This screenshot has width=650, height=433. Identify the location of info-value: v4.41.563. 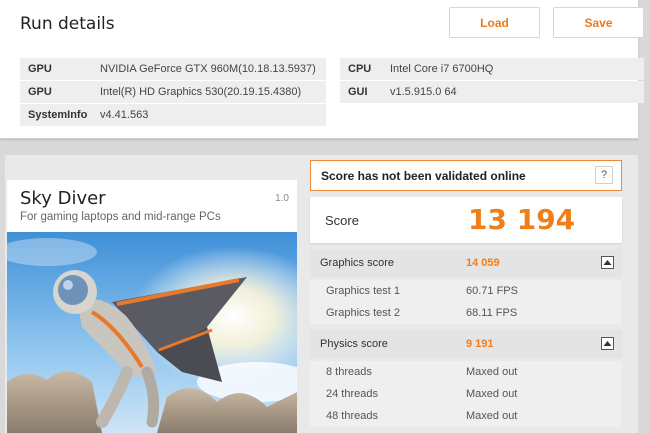
(124, 115).